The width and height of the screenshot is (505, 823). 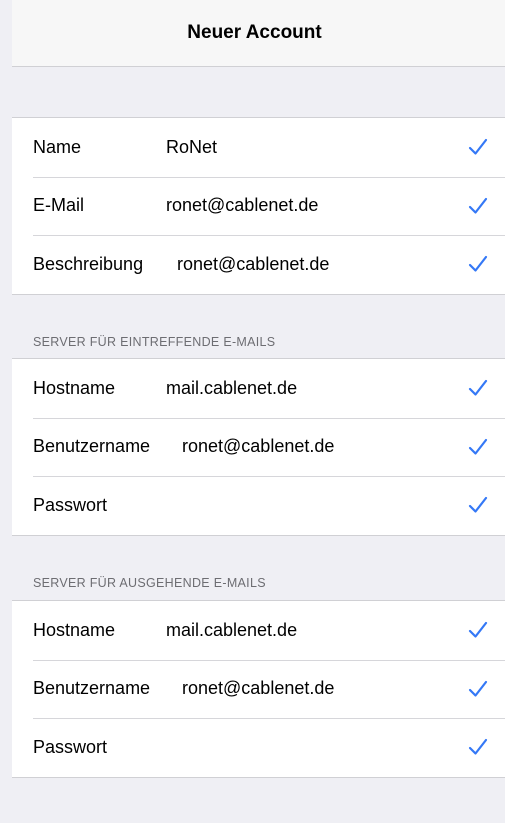 I want to click on incoming-hostname-label: Hostname, so click(x=74, y=387).